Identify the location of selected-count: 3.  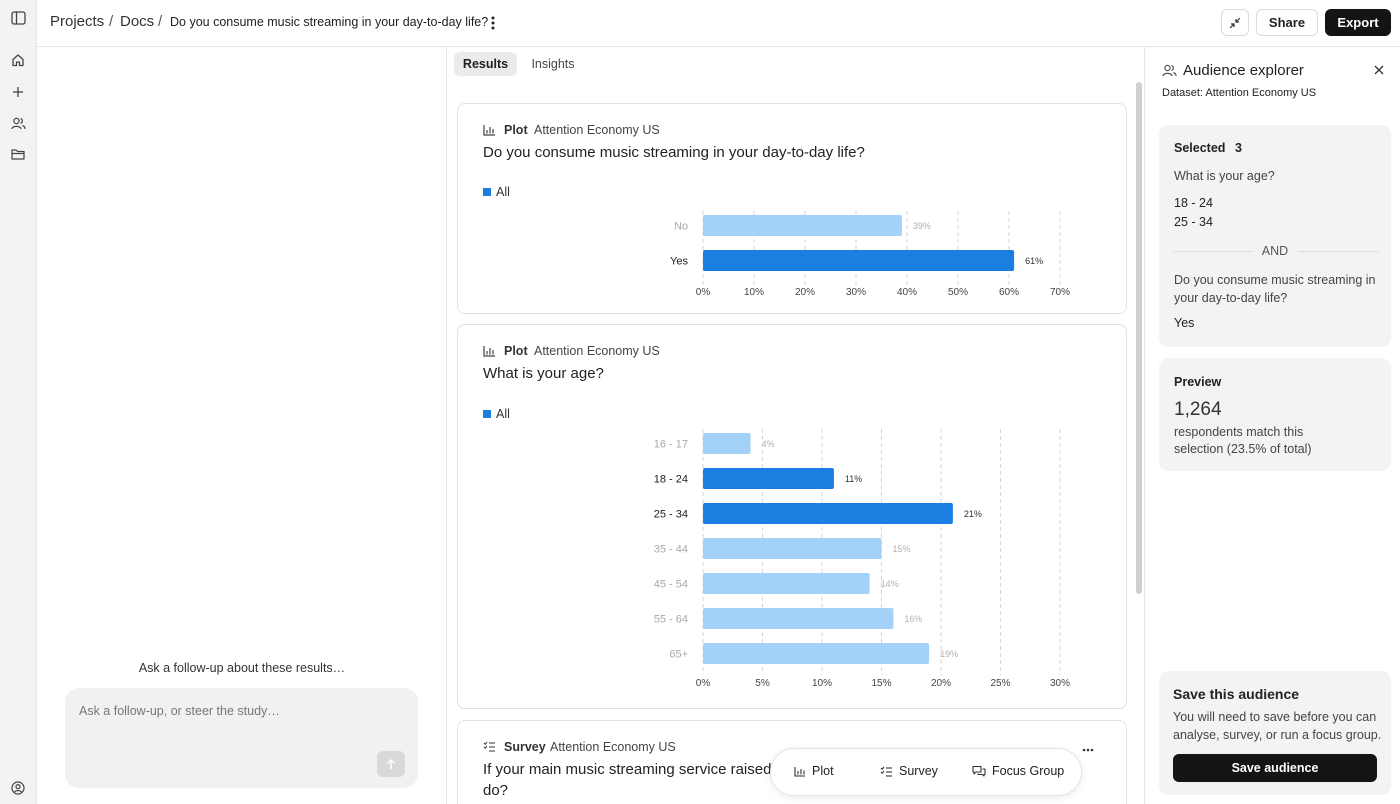
(1238, 148).